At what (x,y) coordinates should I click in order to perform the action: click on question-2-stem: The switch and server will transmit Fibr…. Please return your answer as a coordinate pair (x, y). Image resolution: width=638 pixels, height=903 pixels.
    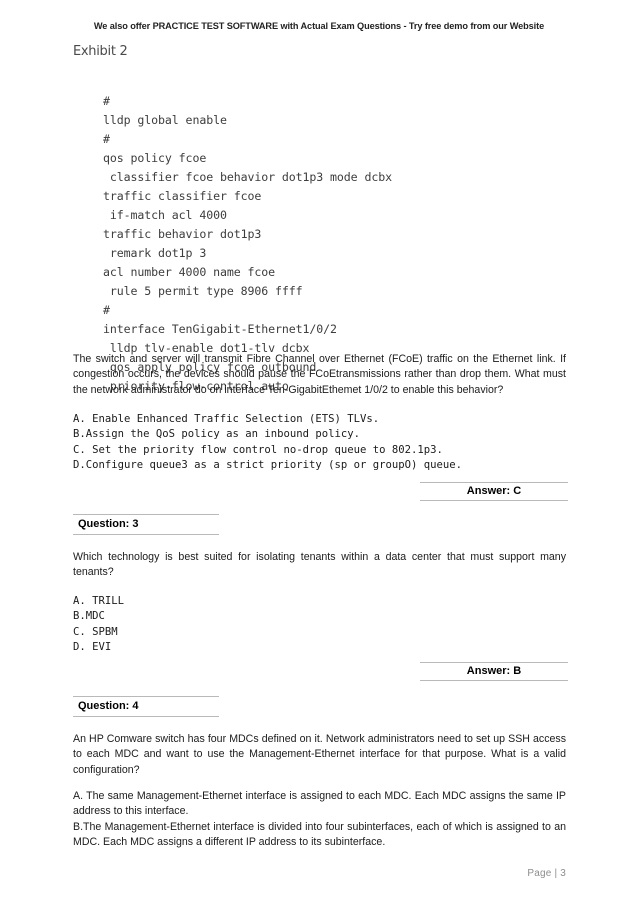
    Looking at the image, I should click on (319, 374).